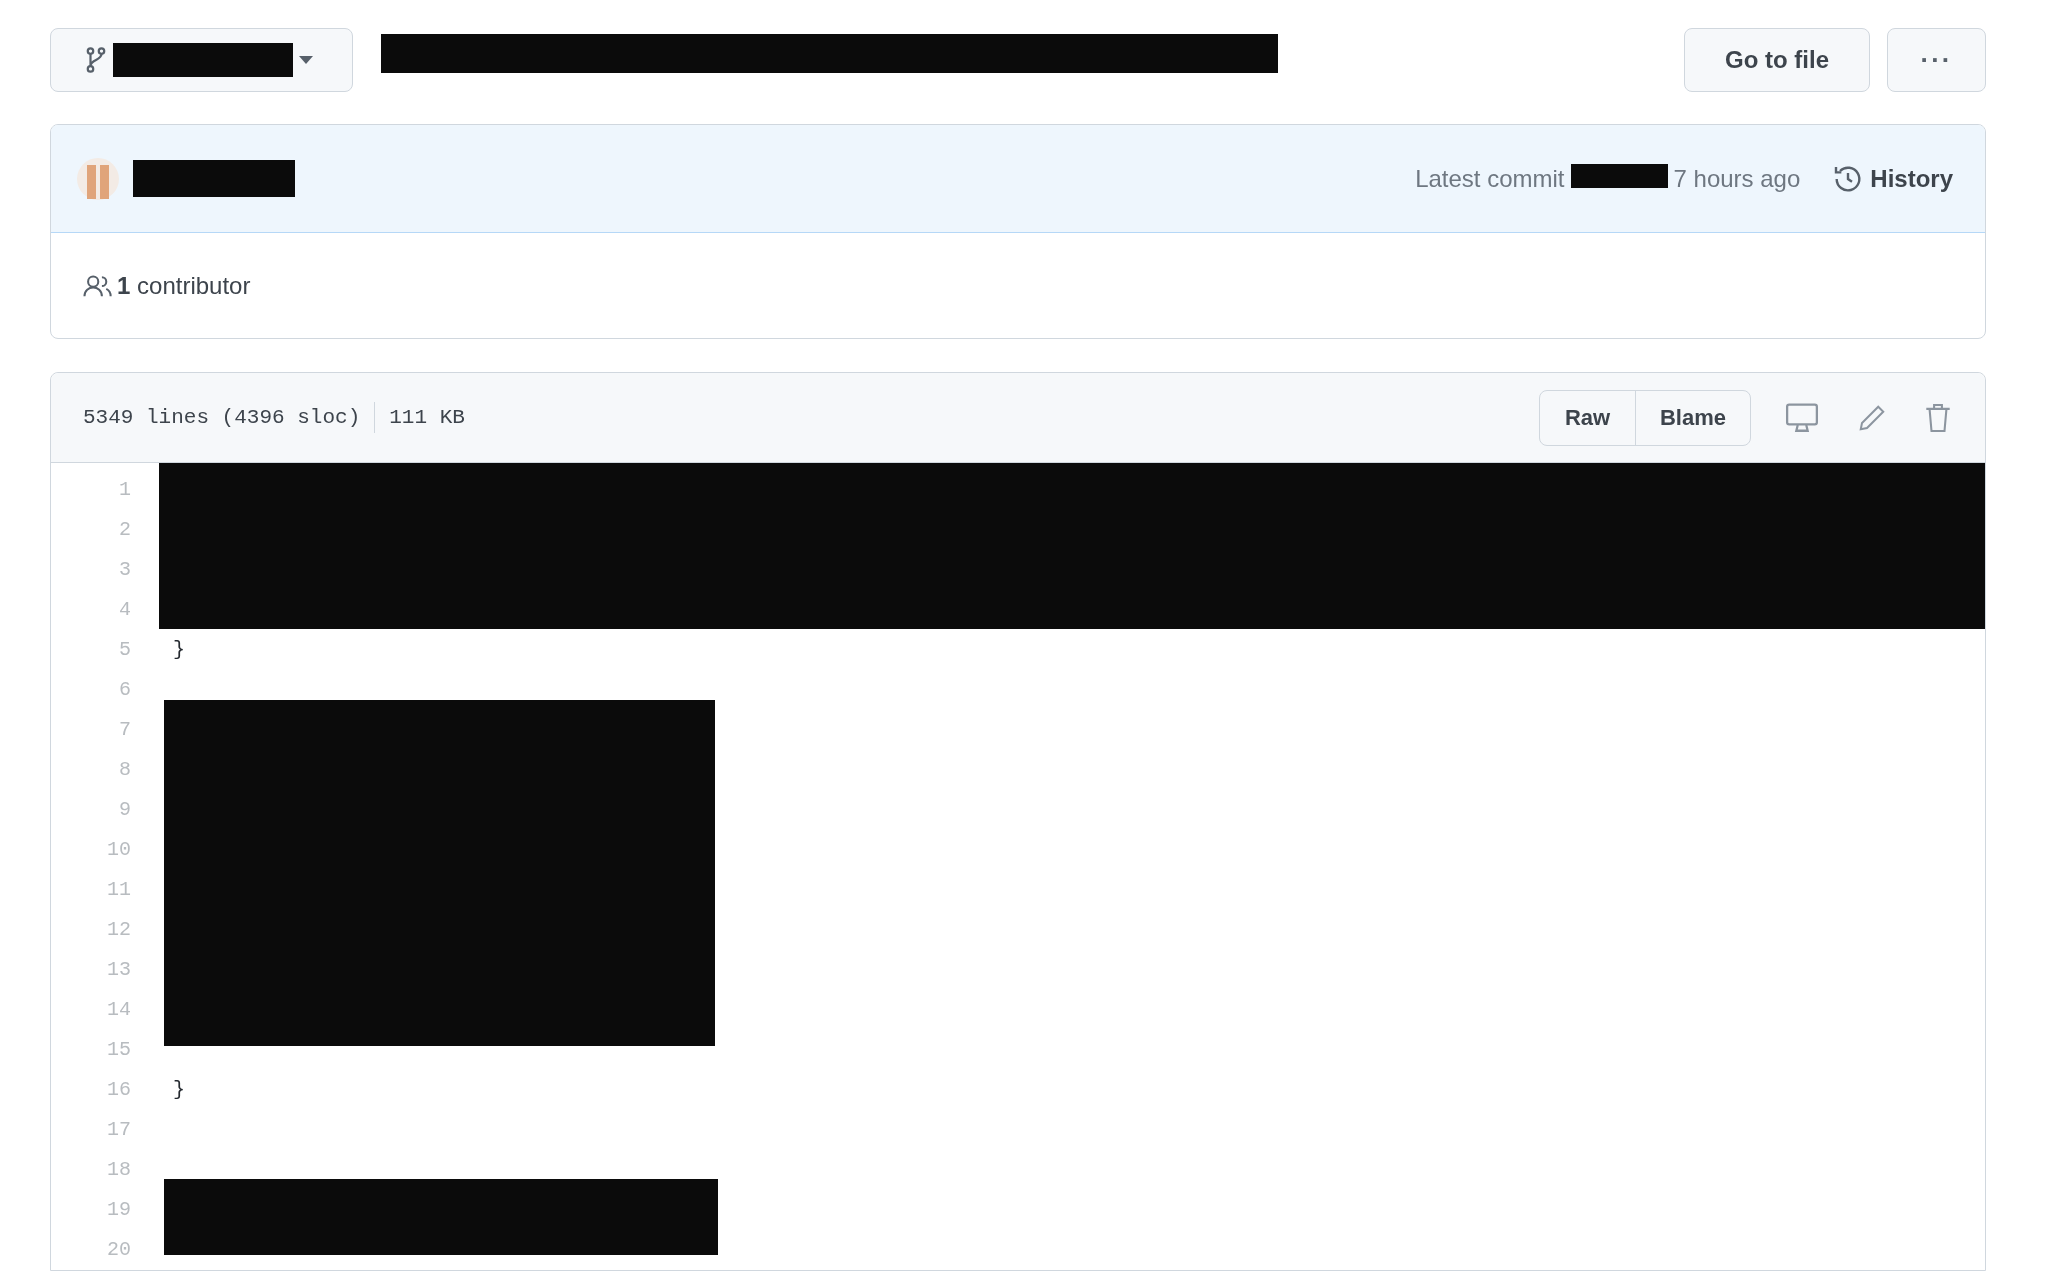  Describe the element at coordinates (1938, 417) in the screenshot. I see `trash-icon` at that location.